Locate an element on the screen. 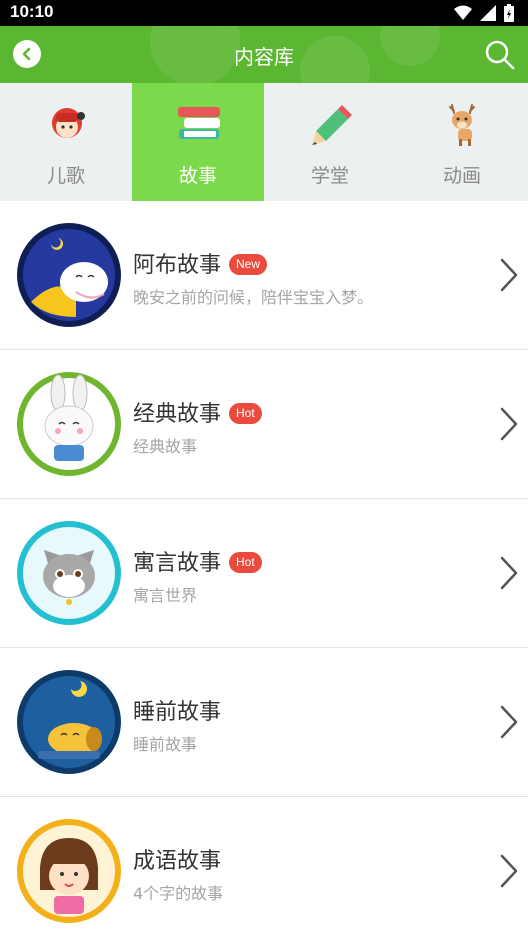 The width and height of the screenshot is (528, 941). books-icon is located at coordinates (199, 123).